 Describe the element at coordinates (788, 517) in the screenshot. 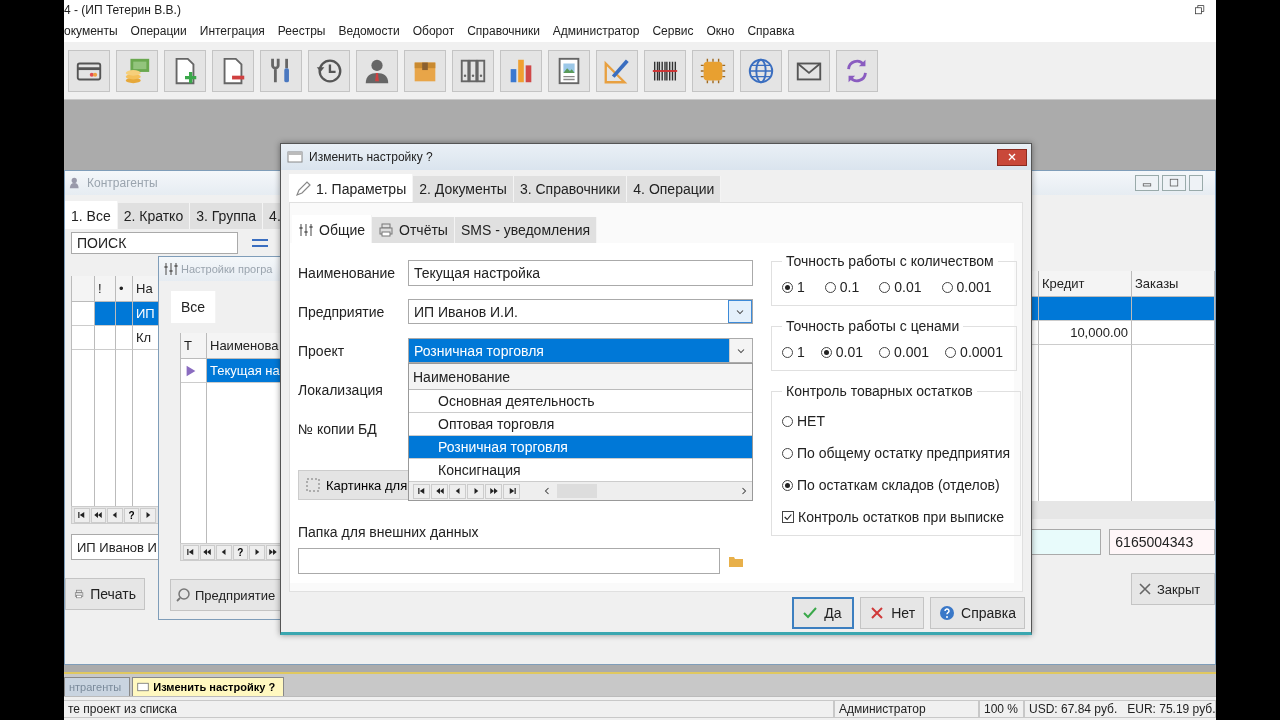

I see `checkbox` at that location.